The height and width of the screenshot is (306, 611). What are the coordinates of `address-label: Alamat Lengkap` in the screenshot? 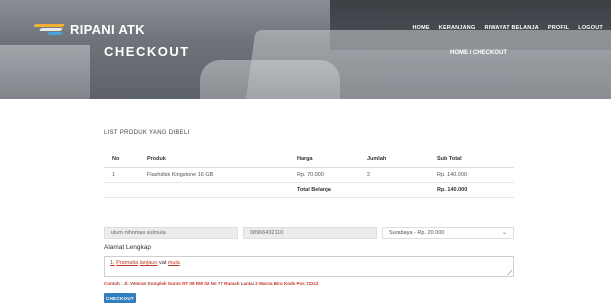 It's located at (127, 247).